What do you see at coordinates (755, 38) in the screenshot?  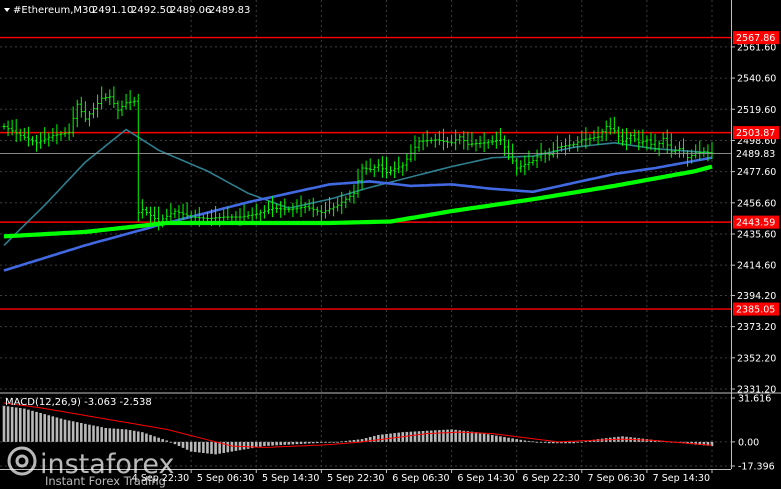 I see `level-tag-label: 2567.86` at bounding box center [755, 38].